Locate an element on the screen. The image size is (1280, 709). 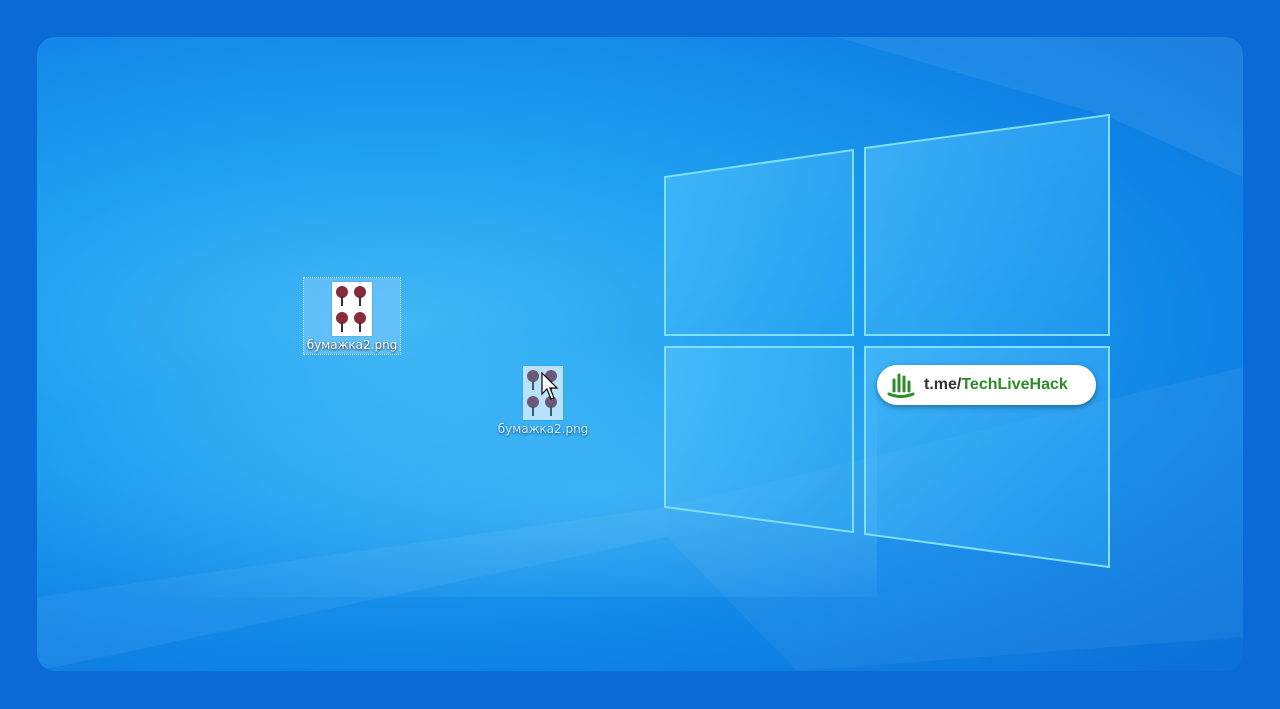
windows-logo-pane-bottom-left is located at coordinates (759, 440).